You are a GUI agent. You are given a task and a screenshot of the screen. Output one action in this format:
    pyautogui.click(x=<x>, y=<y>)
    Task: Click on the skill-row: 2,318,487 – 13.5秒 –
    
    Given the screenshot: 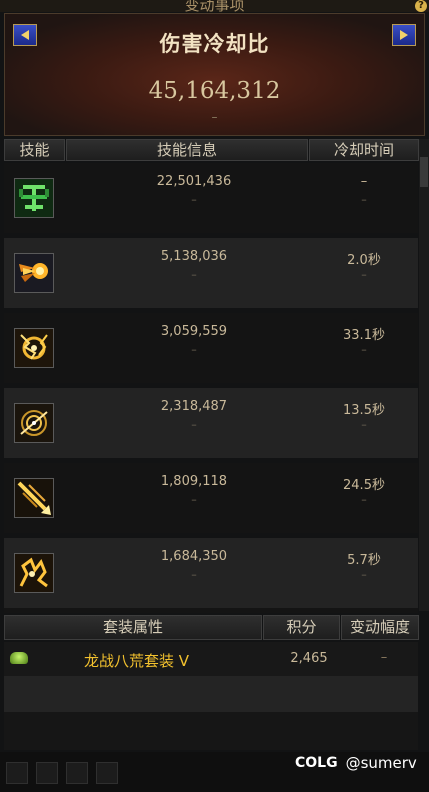 What is the action you would take?
    pyautogui.click(x=211, y=423)
    